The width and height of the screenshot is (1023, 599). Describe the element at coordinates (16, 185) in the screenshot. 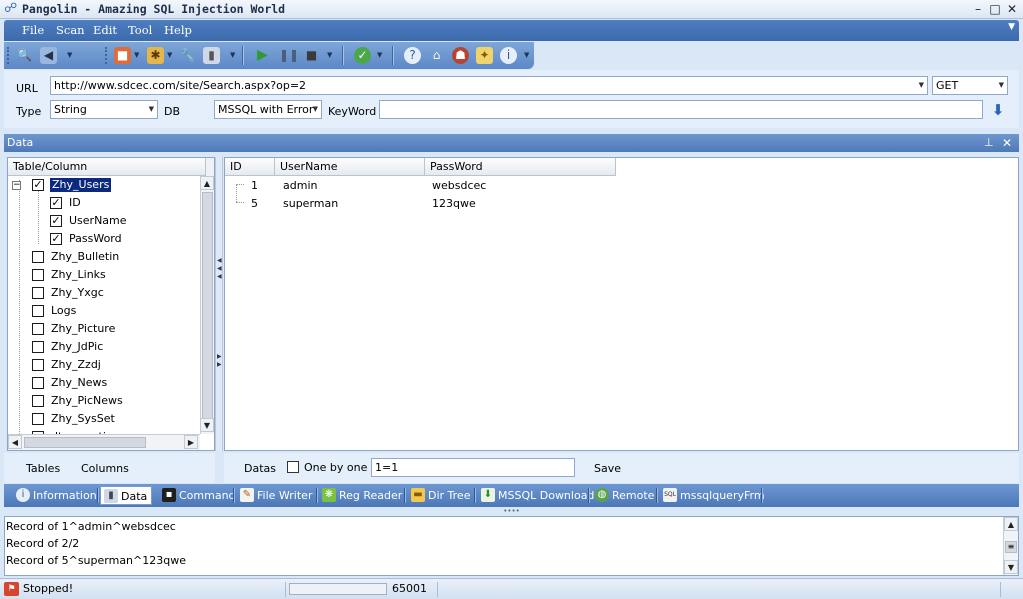

I see `collapse-icon: −` at that location.